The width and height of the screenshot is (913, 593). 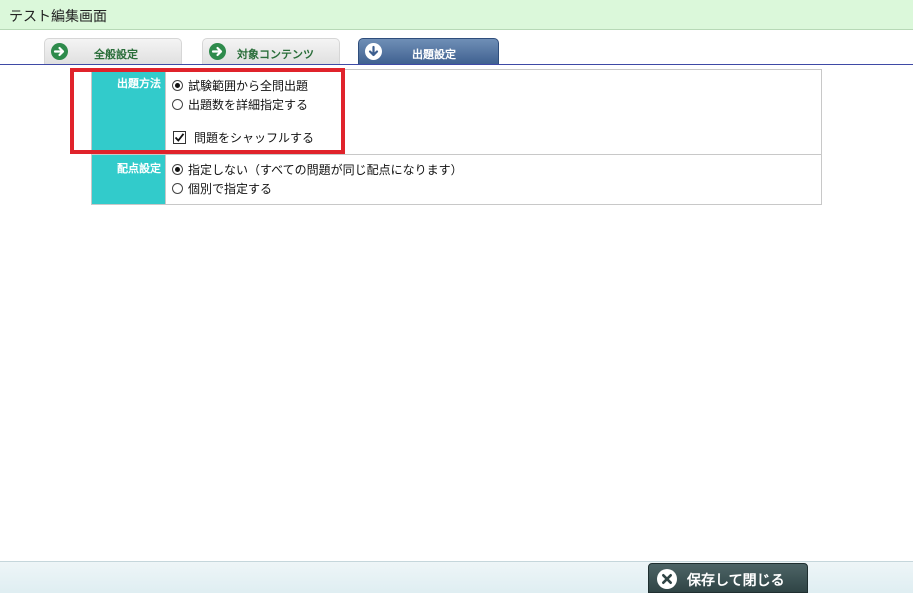 I want to click on score-setting-options: 指定しない（すべての問題が同じ配点になります） 個別で指定する, so click(x=493, y=179).